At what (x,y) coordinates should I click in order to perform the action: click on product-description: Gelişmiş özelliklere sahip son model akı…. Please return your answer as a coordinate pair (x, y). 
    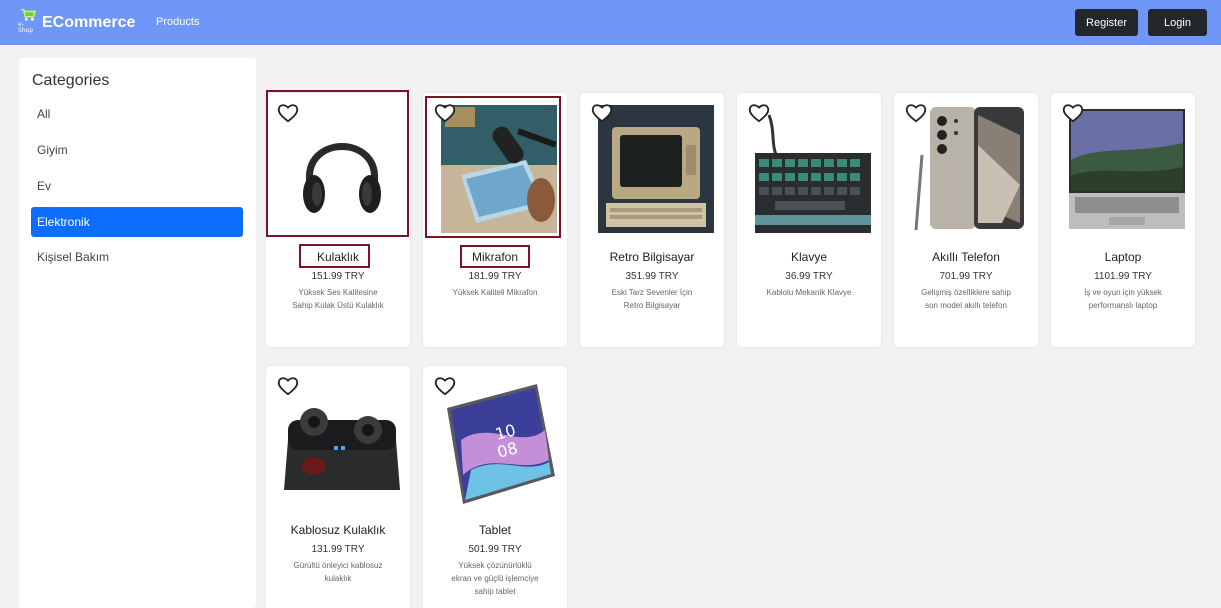
    Looking at the image, I should click on (966, 299).